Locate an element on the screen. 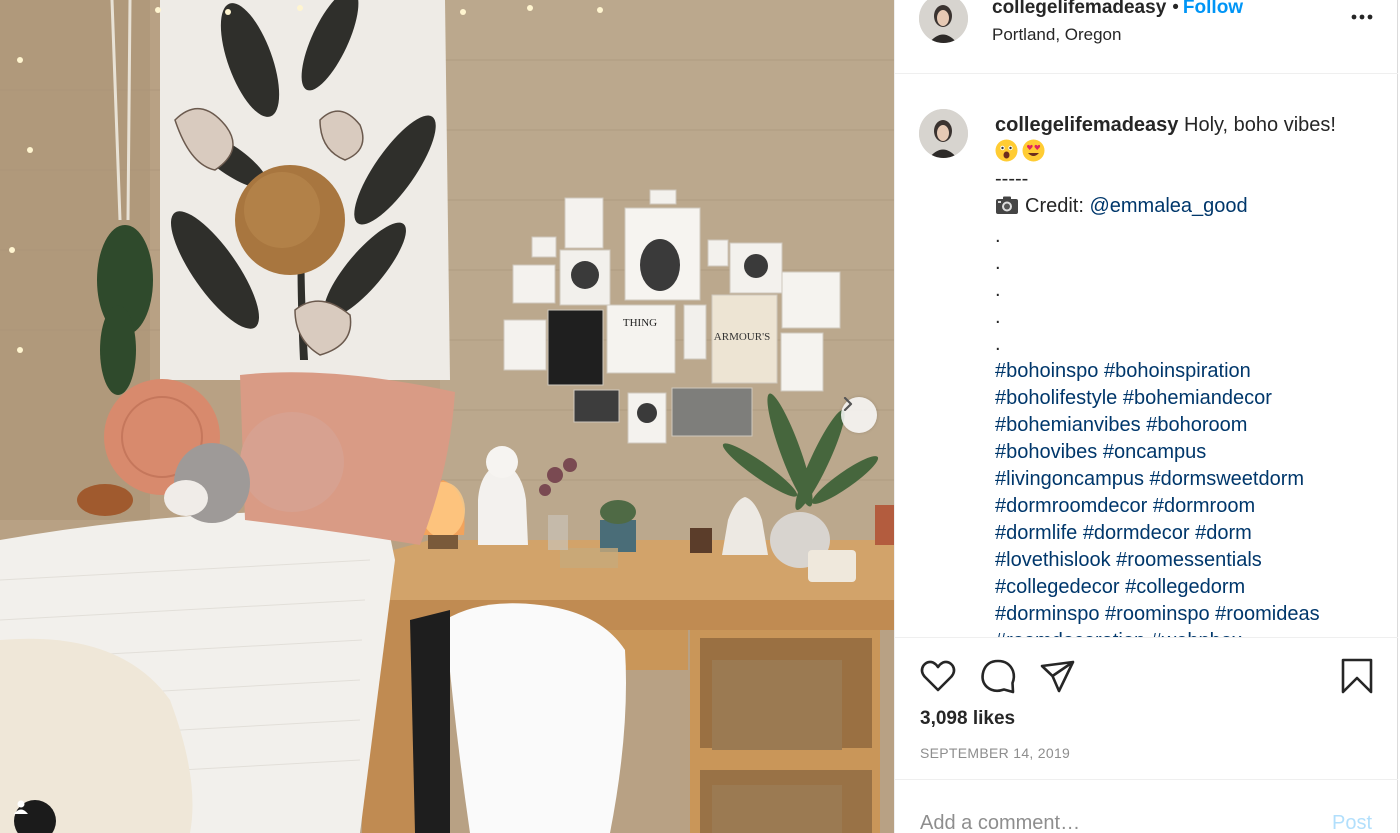  camera-icon is located at coordinates (1007, 209).